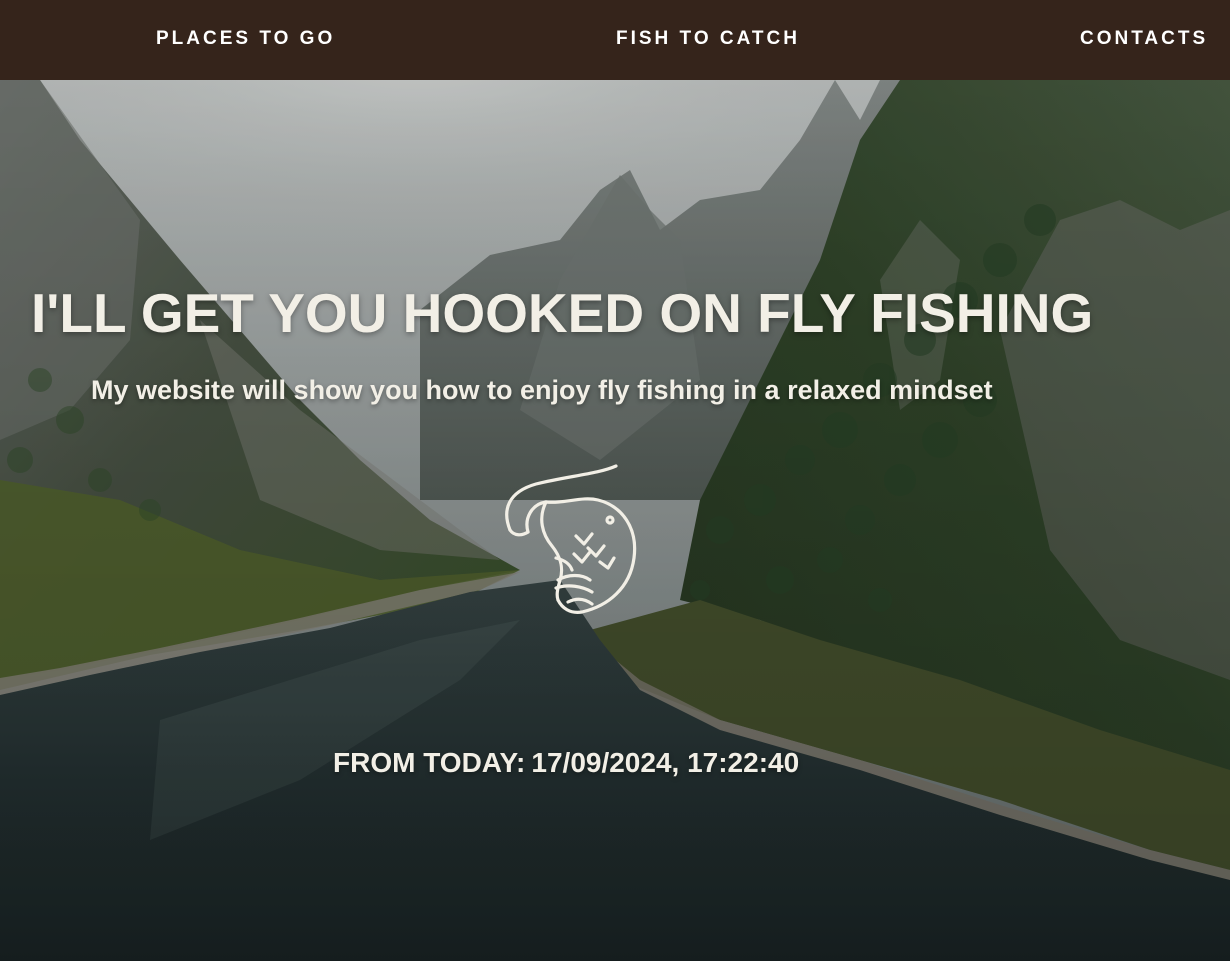 This screenshot has width=1230, height=961. What do you see at coordinates (665, 762) in the screenshot?
I see `clock-value: 17/09/2024, 17:22:40` at bounding box center [665, 762].